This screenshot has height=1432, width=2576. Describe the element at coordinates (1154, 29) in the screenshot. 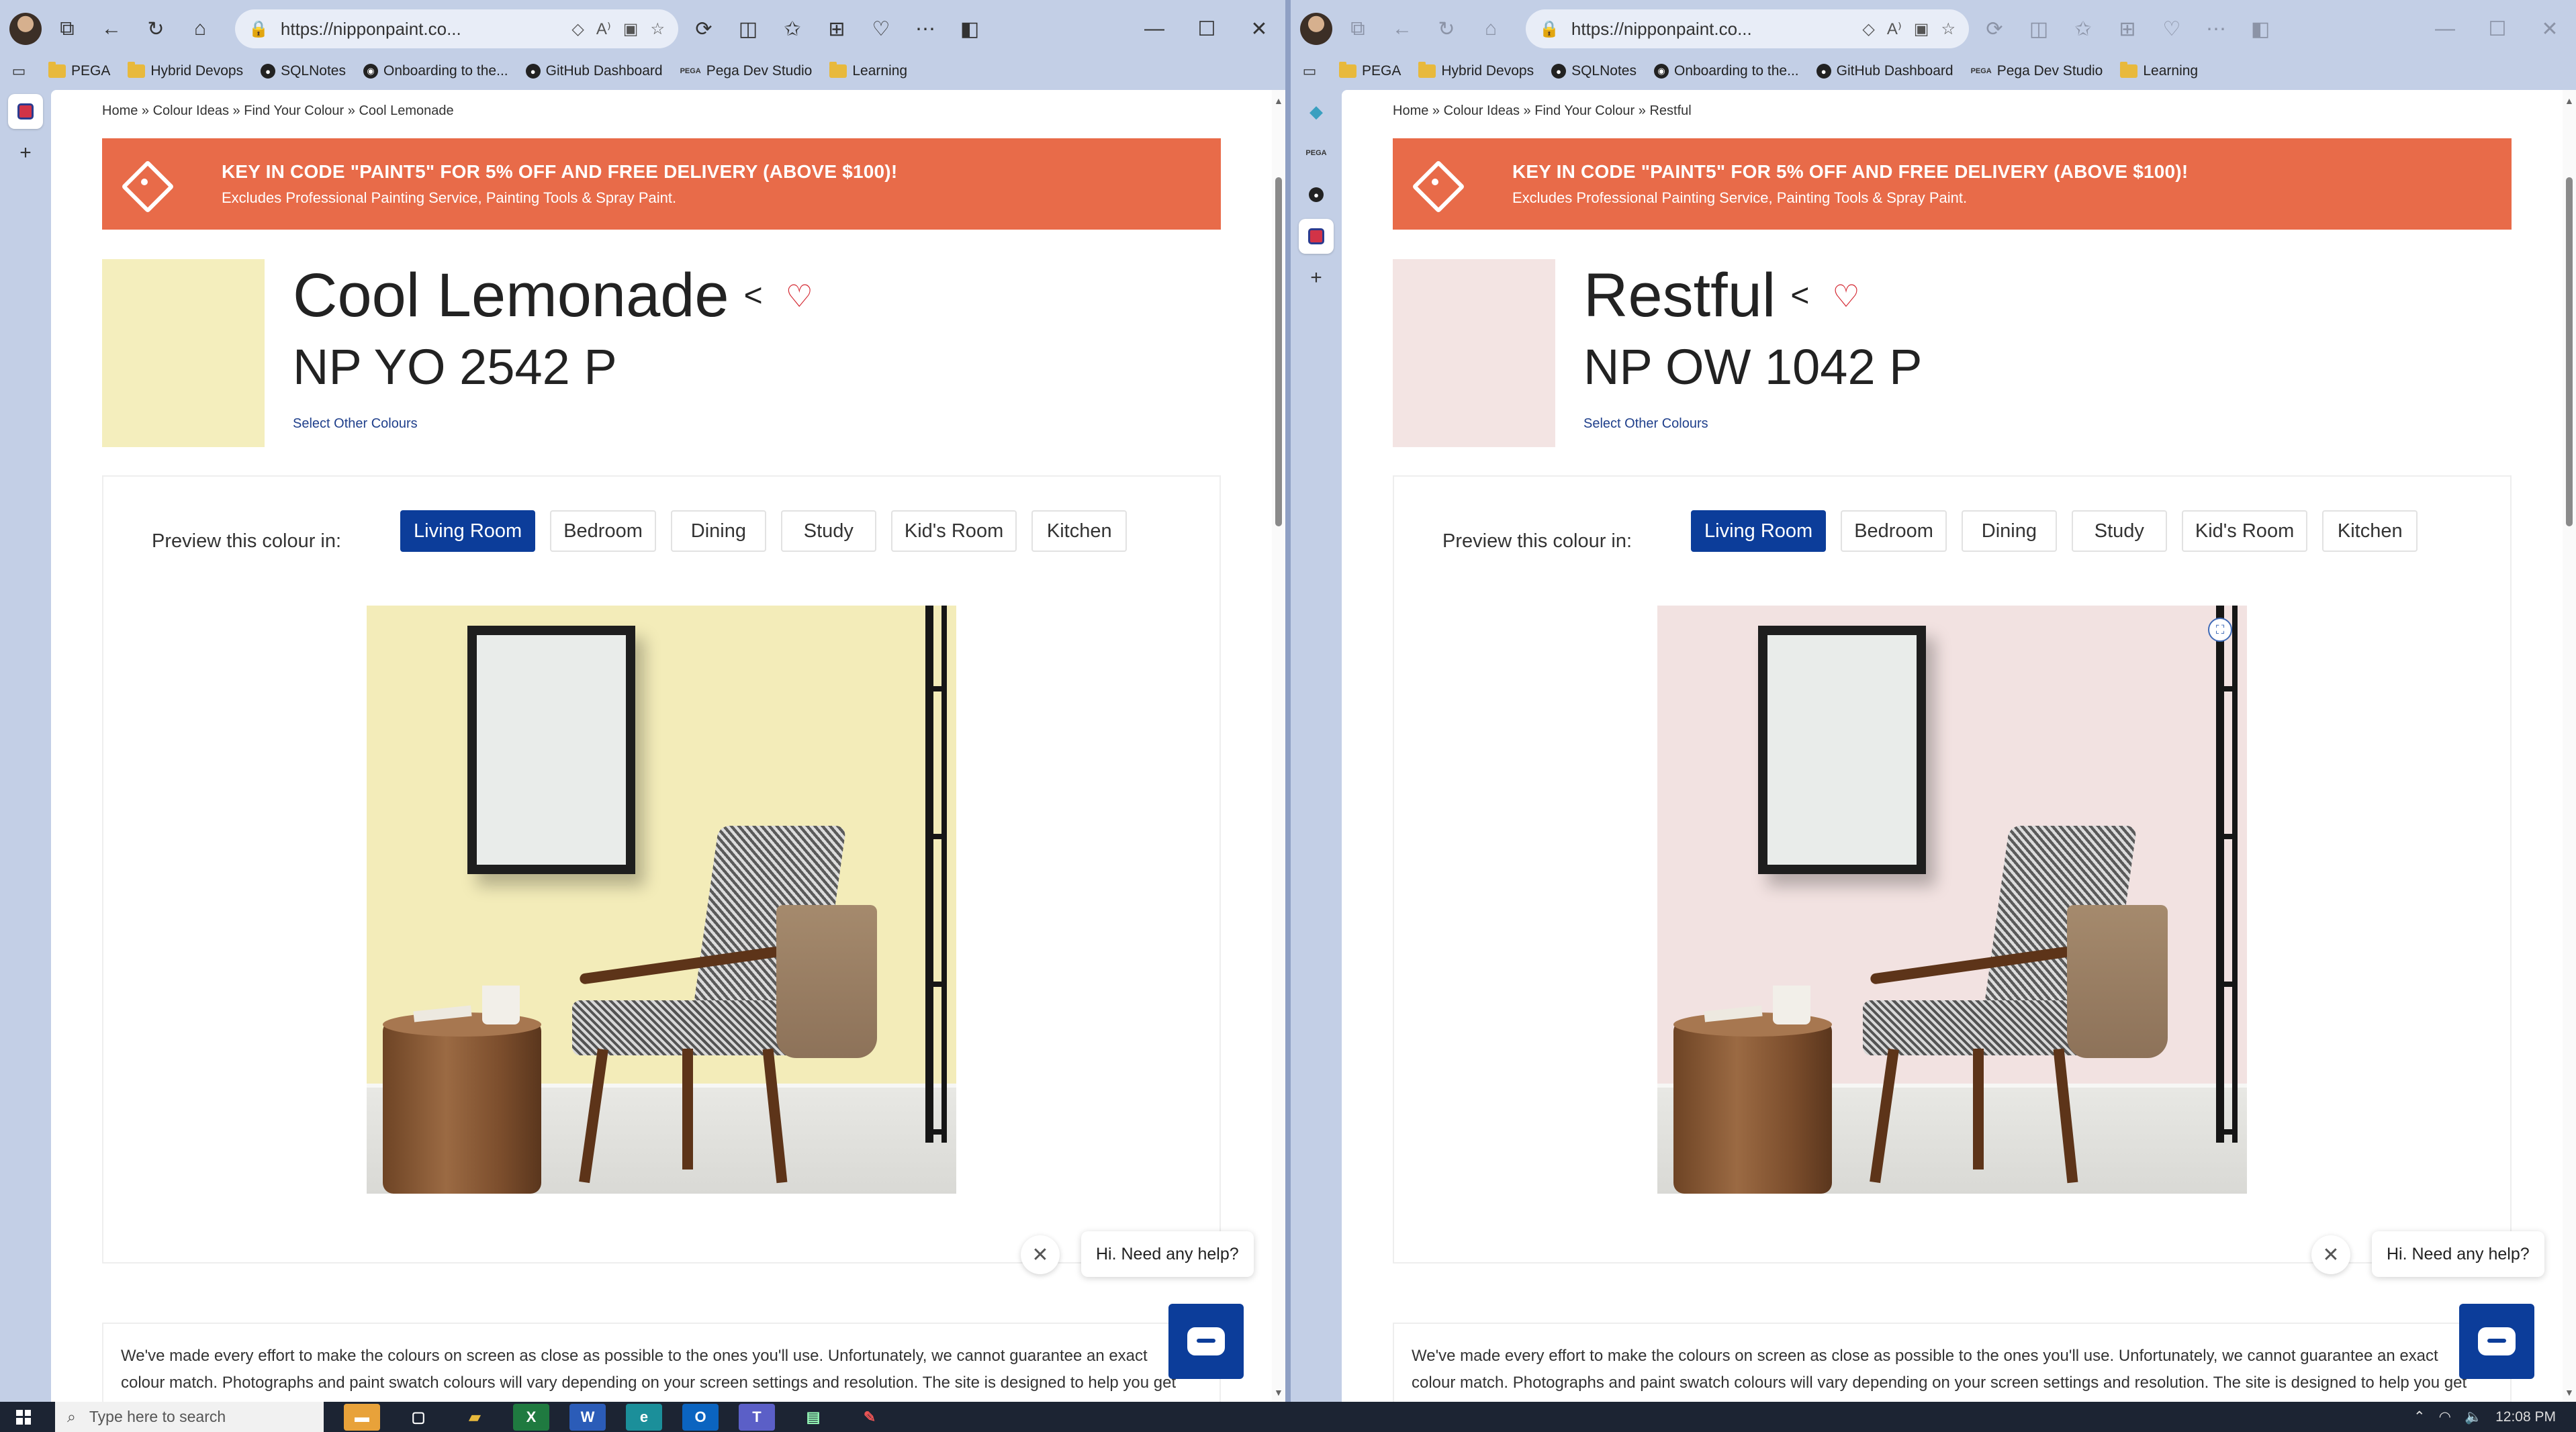

I see `minimize-icon: —` at that location.